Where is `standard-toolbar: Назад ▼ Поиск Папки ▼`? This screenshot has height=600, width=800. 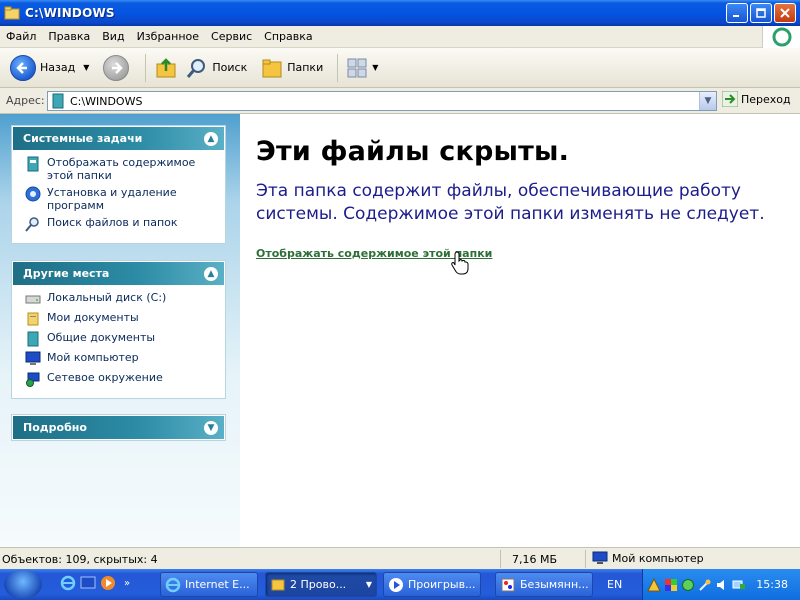
standard-toolbar: Назад ▼ Поиск Папки ▼ is located at coordinates (400, 68).